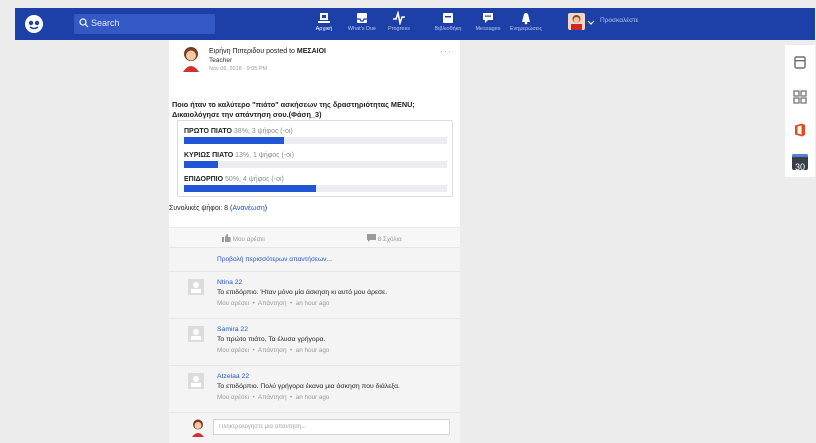  What do you see at coordinates (84, 23) in the screenshot?
I see `search-icon` at bounding box center [84, 23].